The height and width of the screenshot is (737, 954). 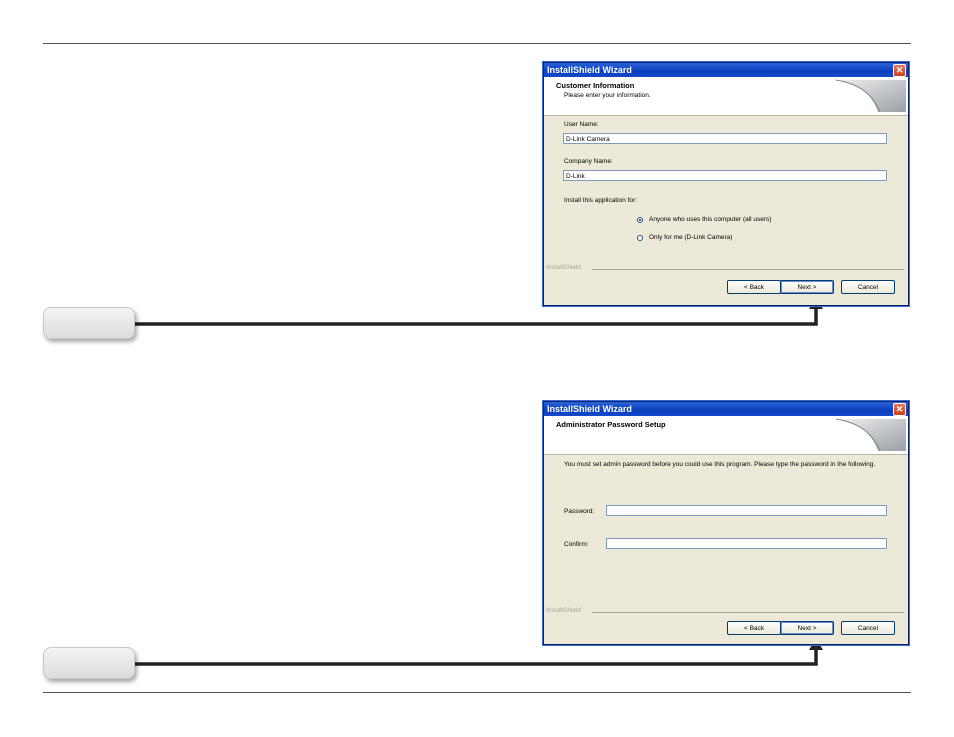 What do you see at coordinates (725, 138) in the screenshot?
I see `user-name-input: D-Link Camera` at bounding box center [725, 138].